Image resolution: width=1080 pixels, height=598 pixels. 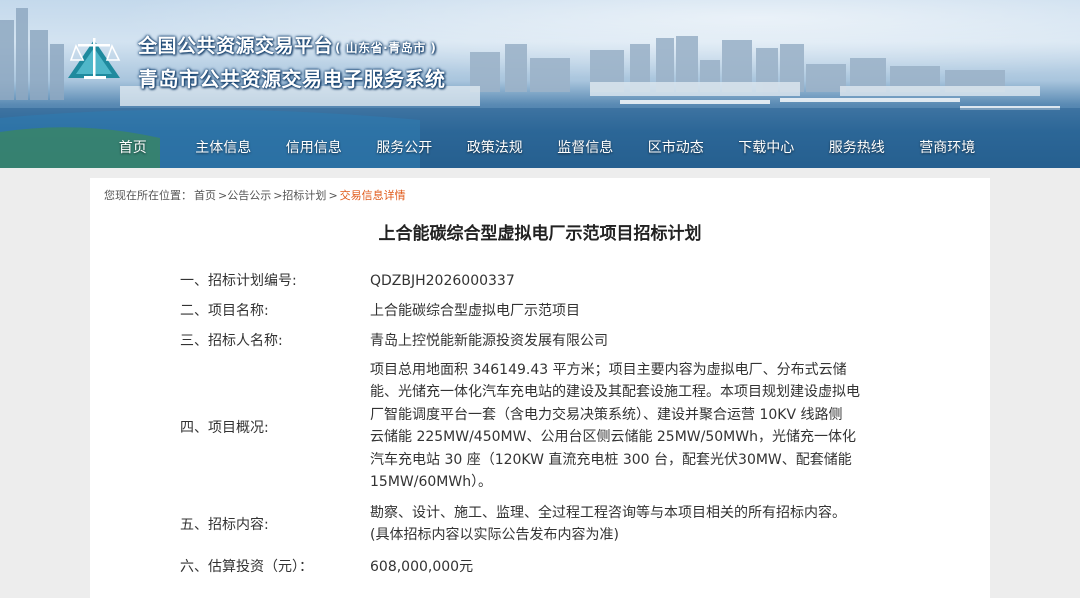 I want to click on detail-value: 608,000,000元, so click(x=640, y=567).